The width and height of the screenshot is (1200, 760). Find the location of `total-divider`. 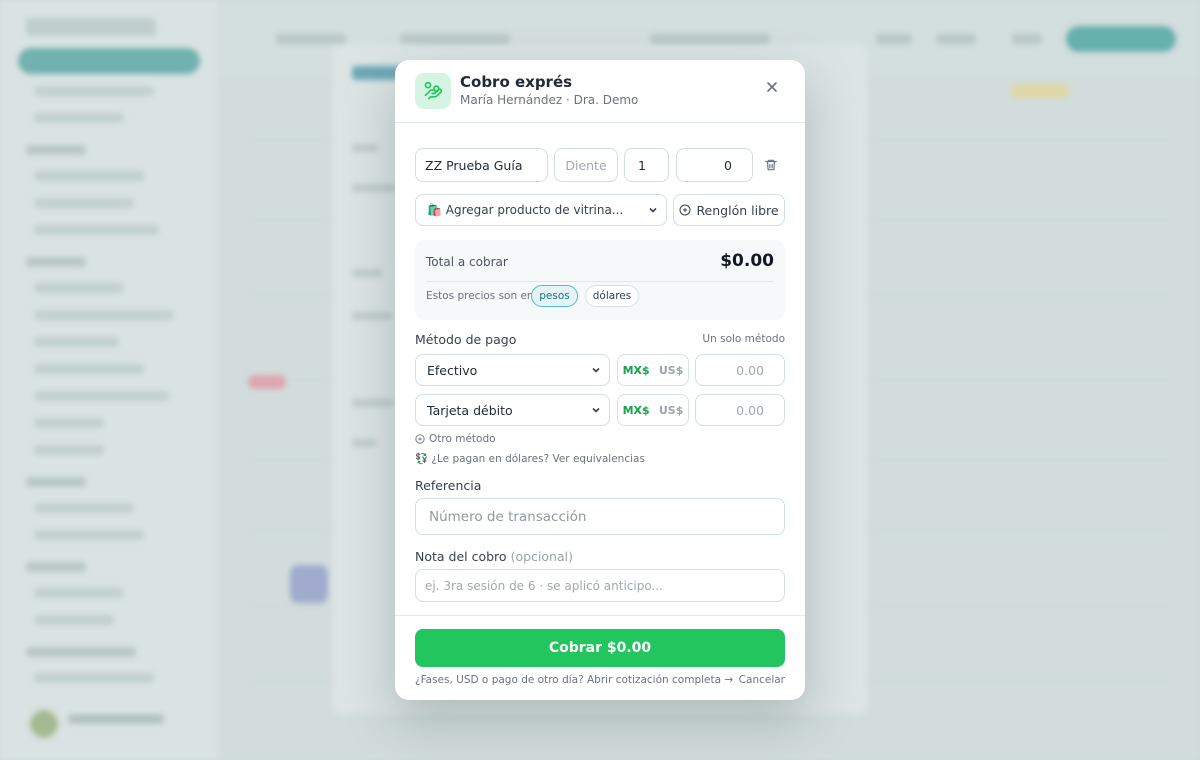

total-divider is located at coordinates (600, 281).